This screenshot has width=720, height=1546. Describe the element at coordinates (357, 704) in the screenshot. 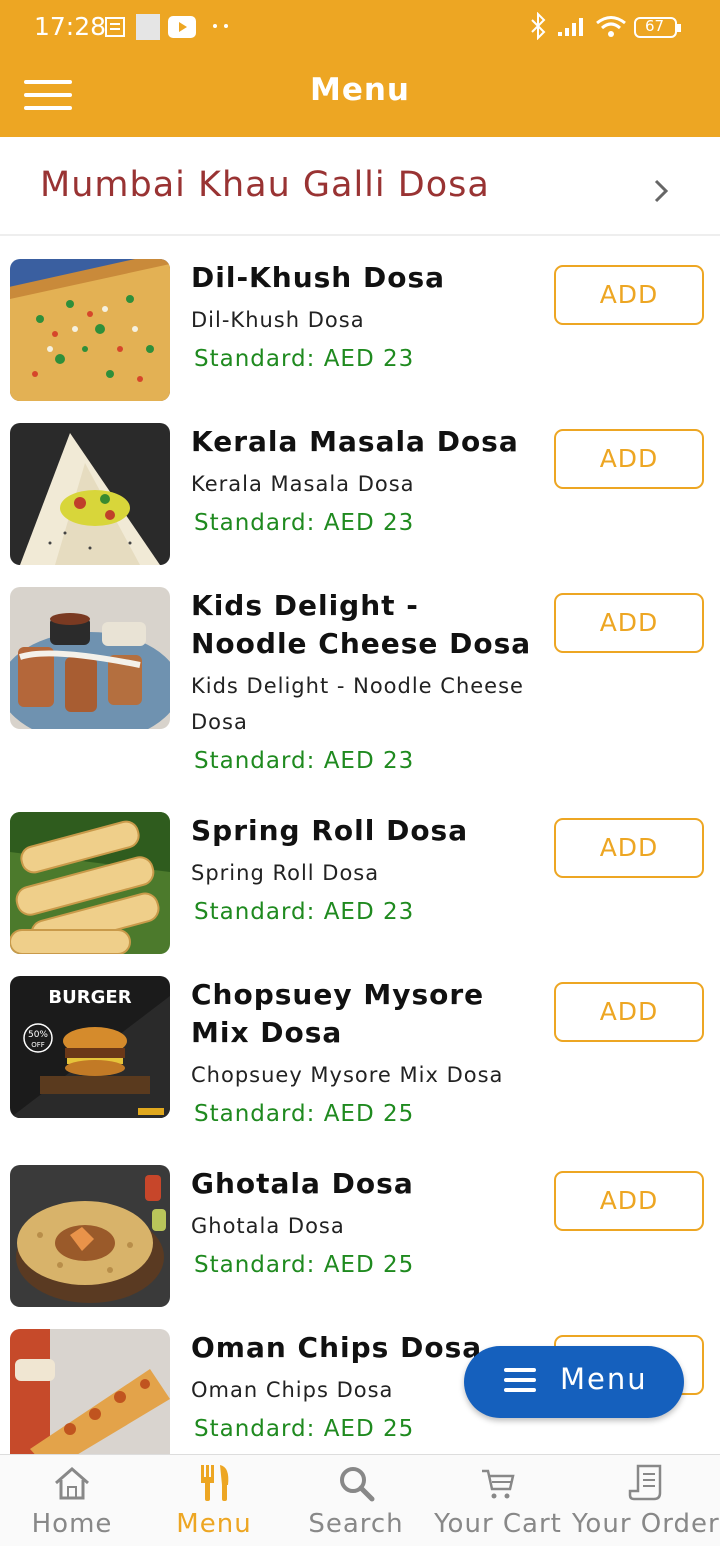

I see `item-description: Kids Delight - Noodle Cheese Dosa` at that location.